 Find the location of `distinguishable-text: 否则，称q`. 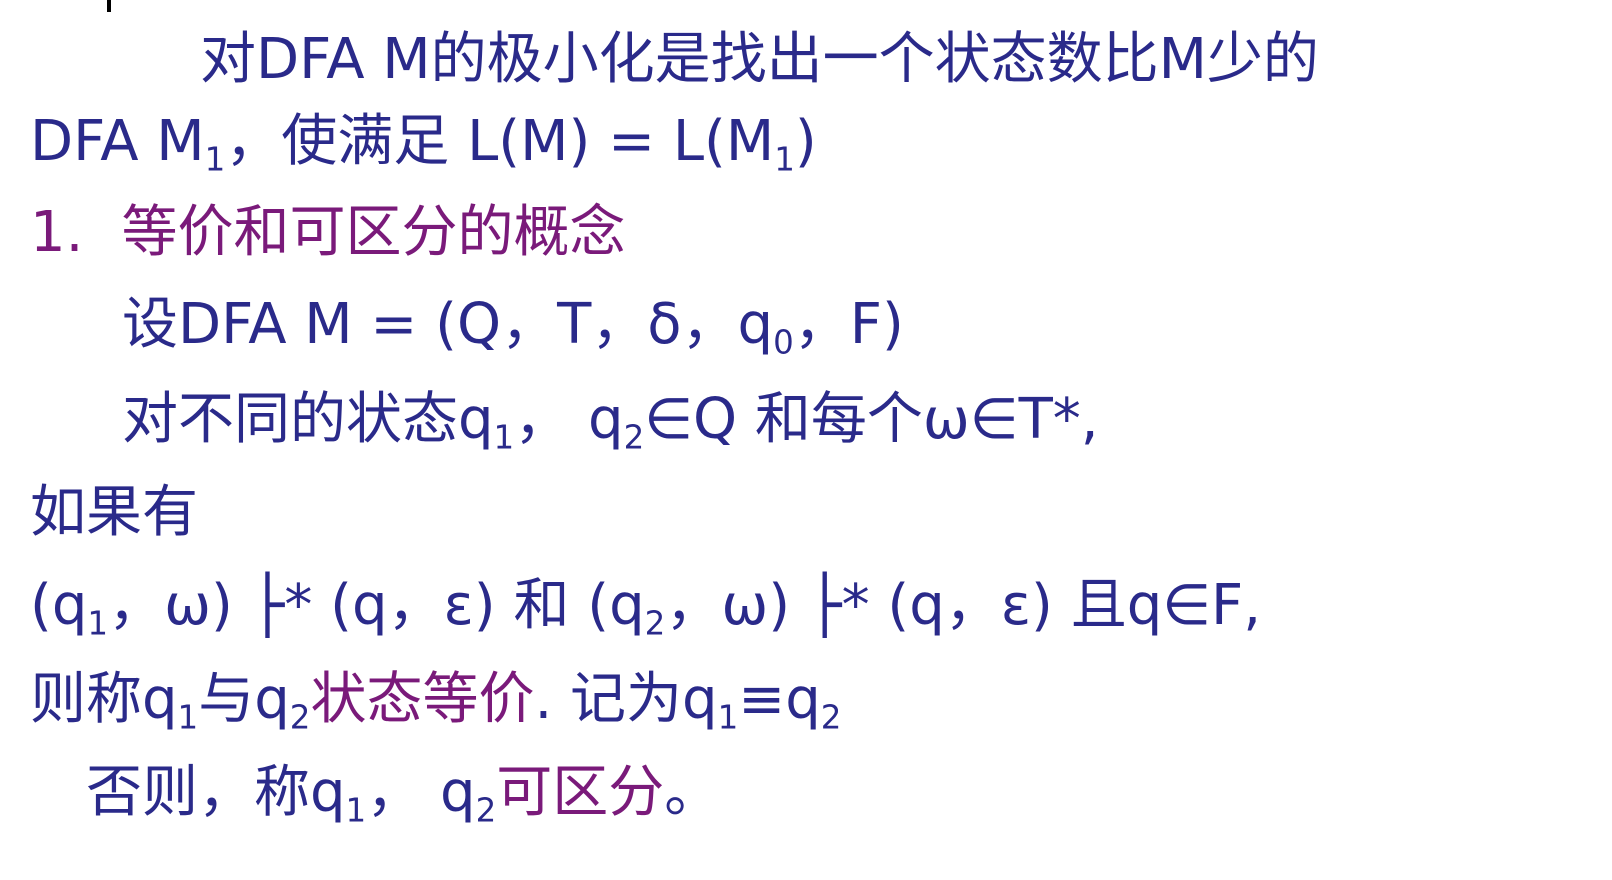

distinguishable-text: 否则，称q is located at coordinates (216, 792).